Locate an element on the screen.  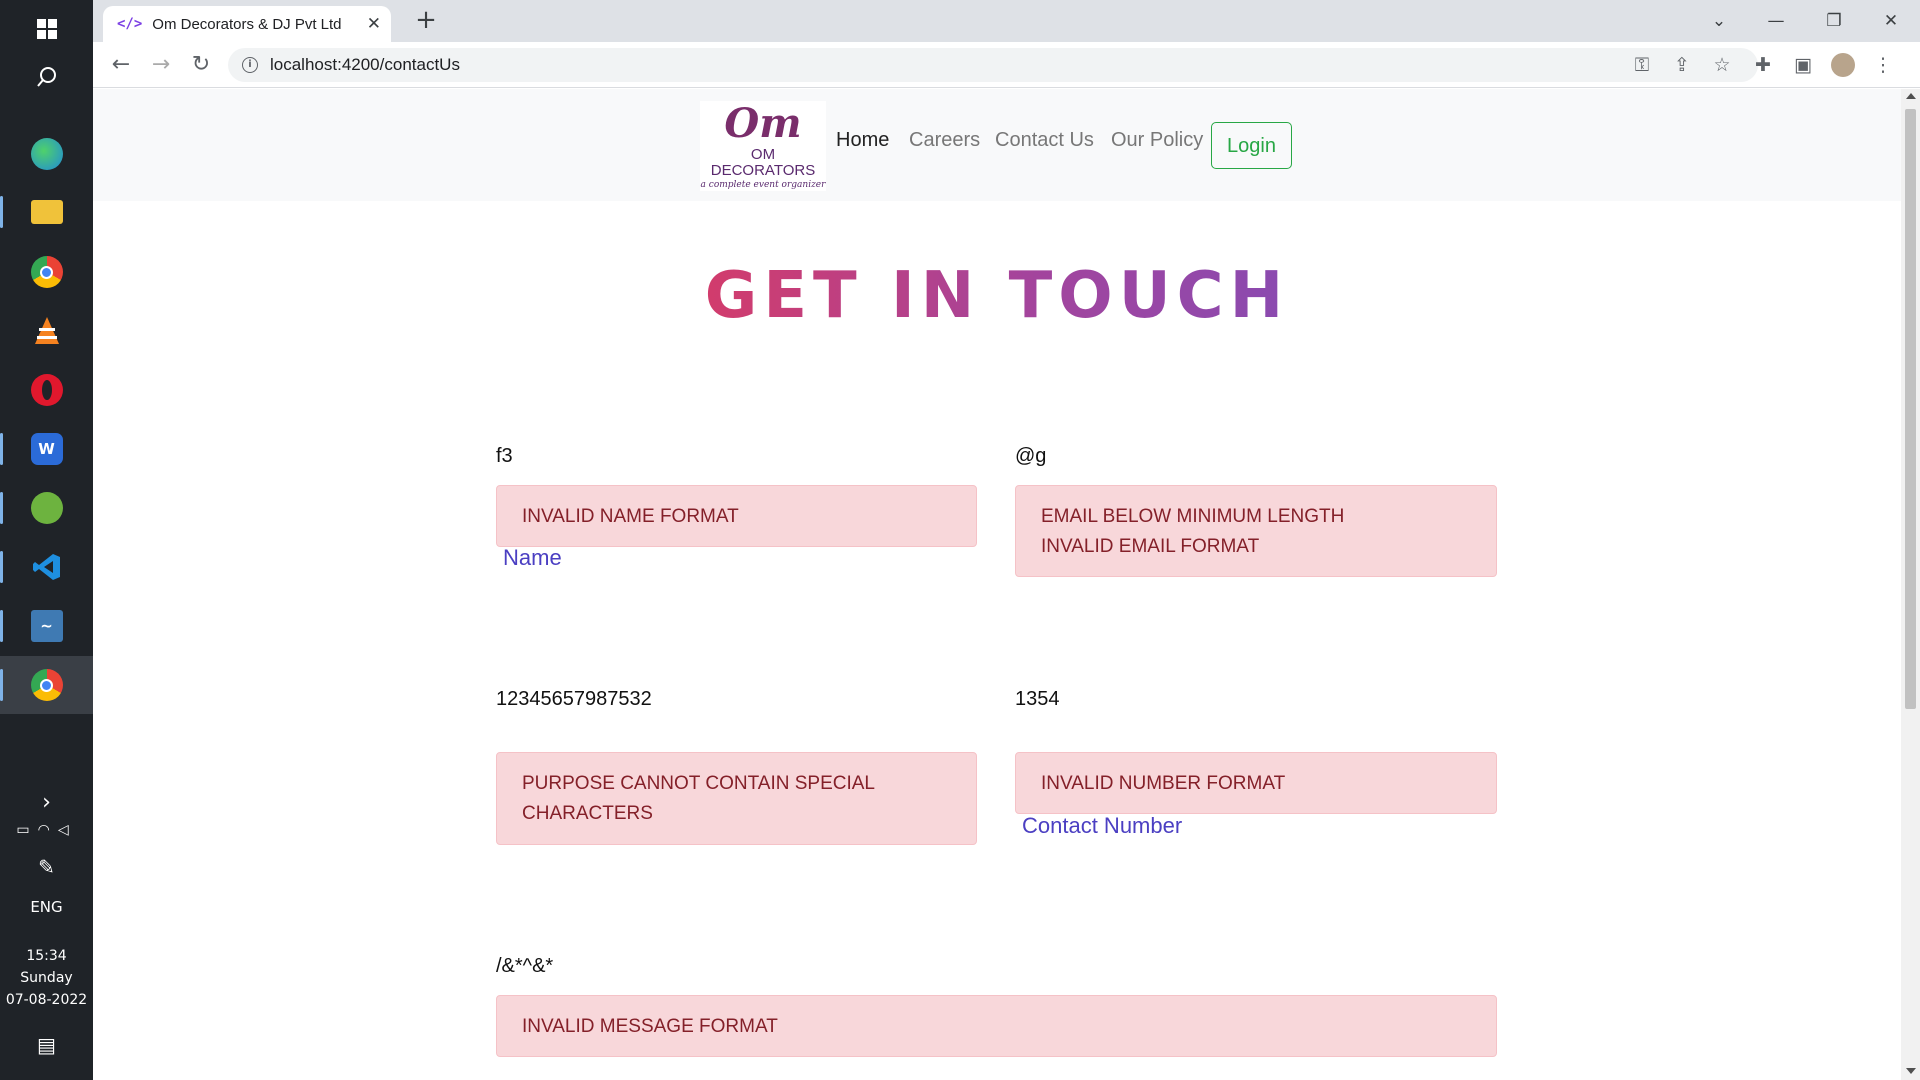
taskbar-opera is located at coordinates (46, 390).